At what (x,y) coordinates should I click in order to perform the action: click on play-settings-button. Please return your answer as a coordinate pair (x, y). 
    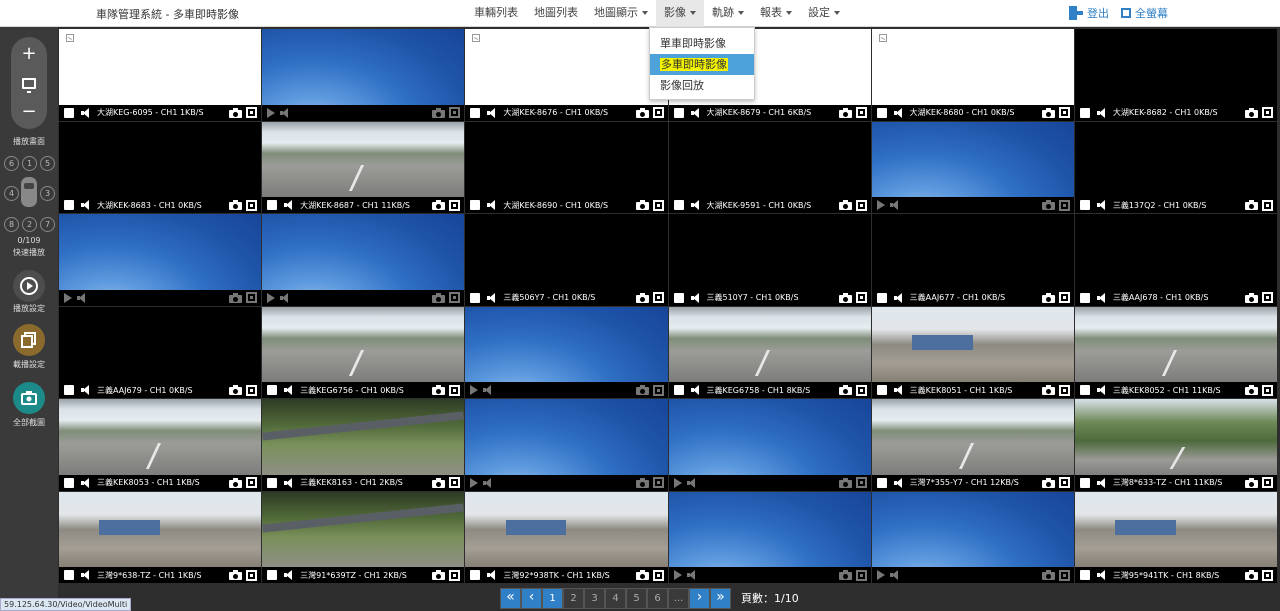
    Looking at the image, I should click on (29, 286).